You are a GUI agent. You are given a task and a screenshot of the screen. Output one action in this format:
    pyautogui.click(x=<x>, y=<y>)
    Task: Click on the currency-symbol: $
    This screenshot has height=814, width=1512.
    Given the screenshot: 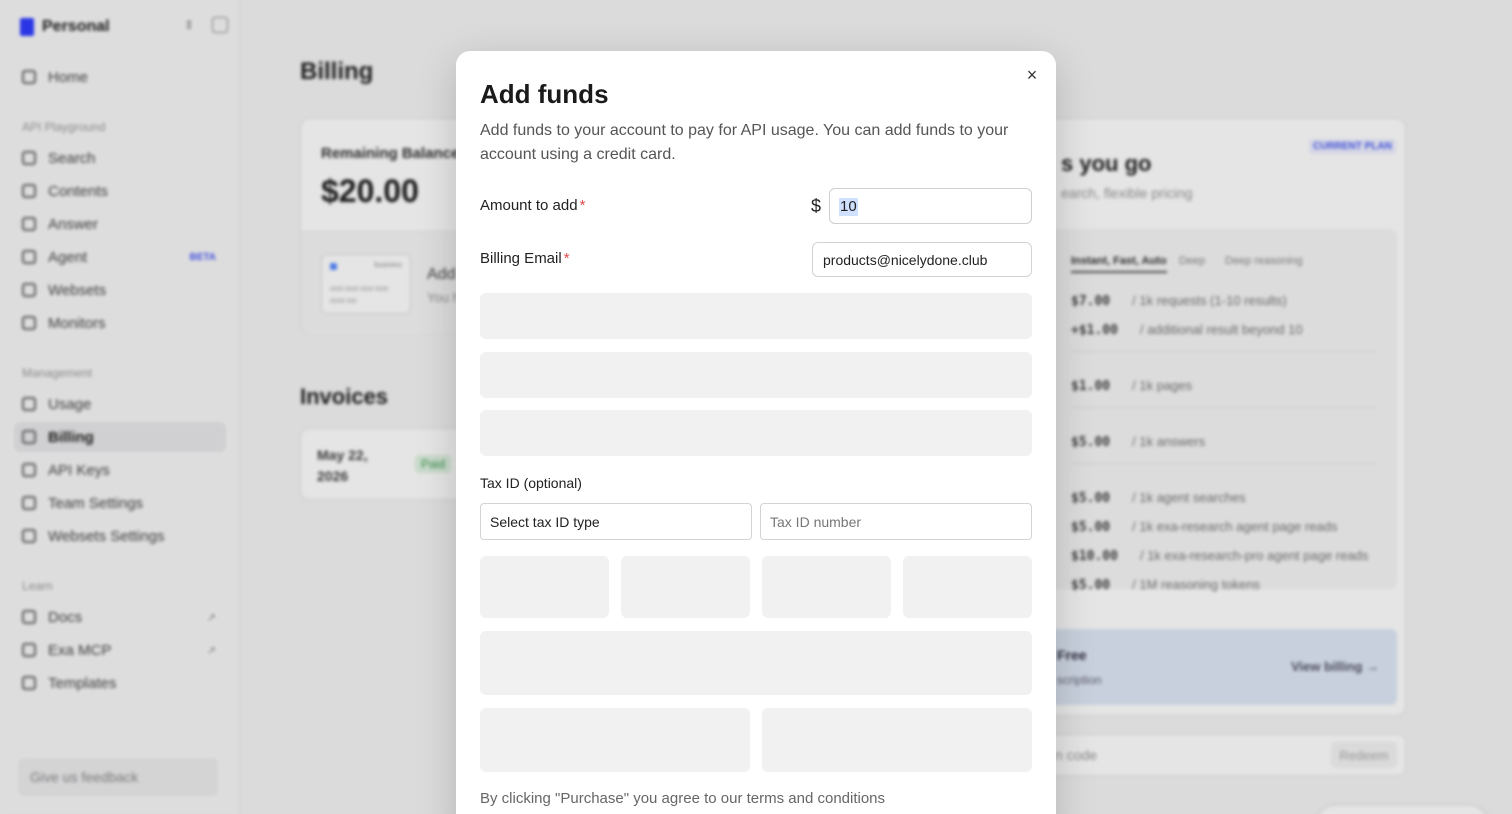 What is the action you would take?
    pyautogui.click(x=816, y=206)
    